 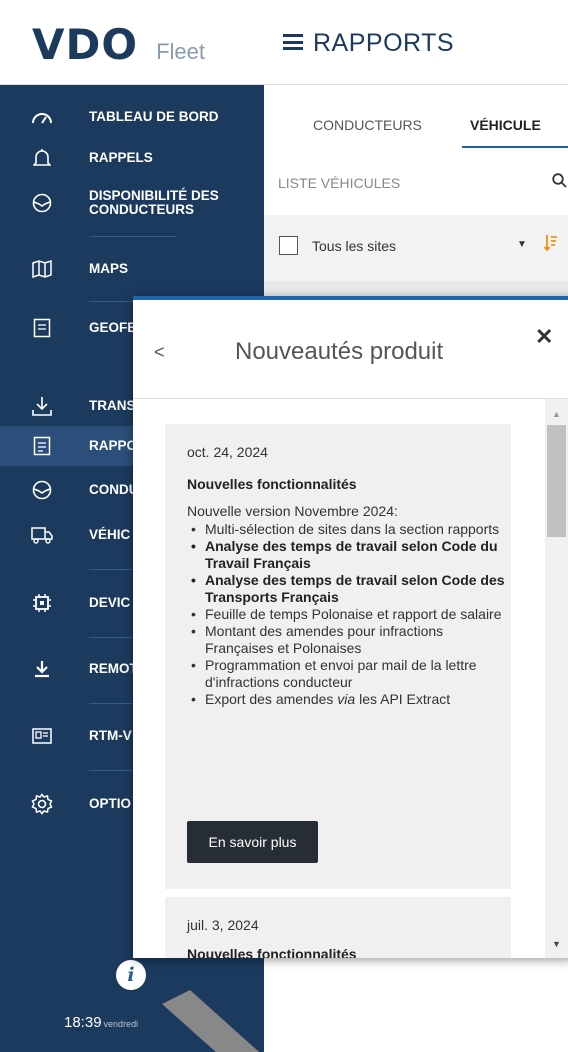 I want to click on sidebar-item-label: DEVIC, so click(x=110, y=602).